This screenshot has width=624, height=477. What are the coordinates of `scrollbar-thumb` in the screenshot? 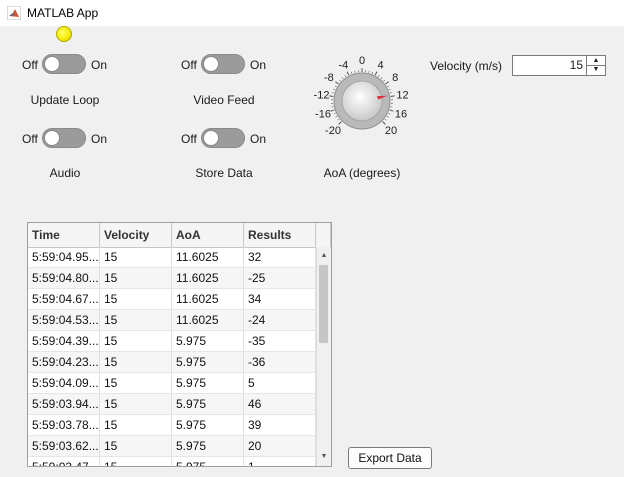 It's located at (323, 304).